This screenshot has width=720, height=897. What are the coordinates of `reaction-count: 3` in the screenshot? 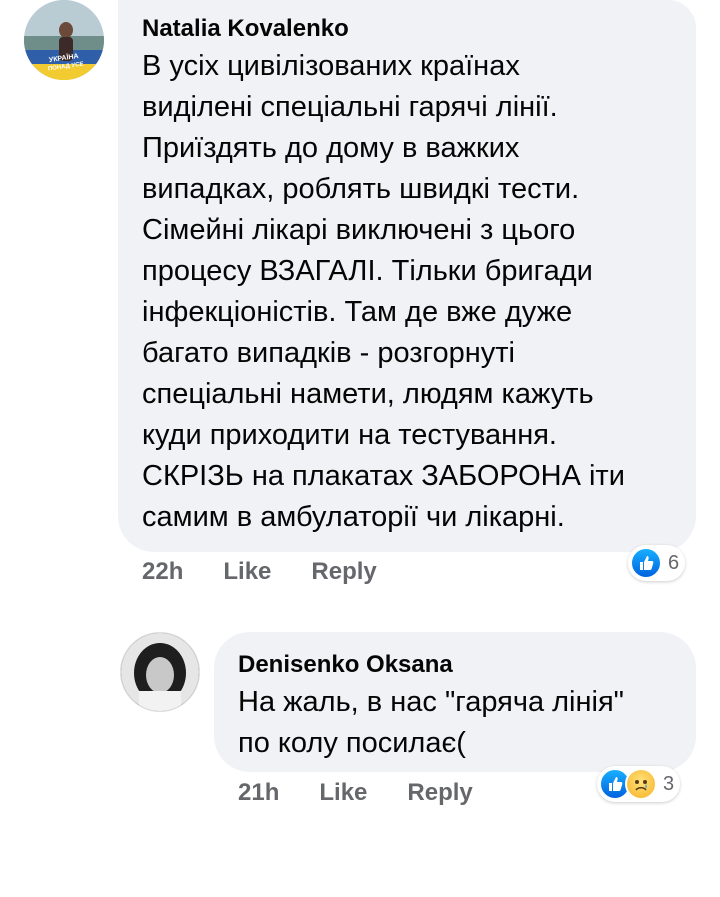 It's located at (669, 783).